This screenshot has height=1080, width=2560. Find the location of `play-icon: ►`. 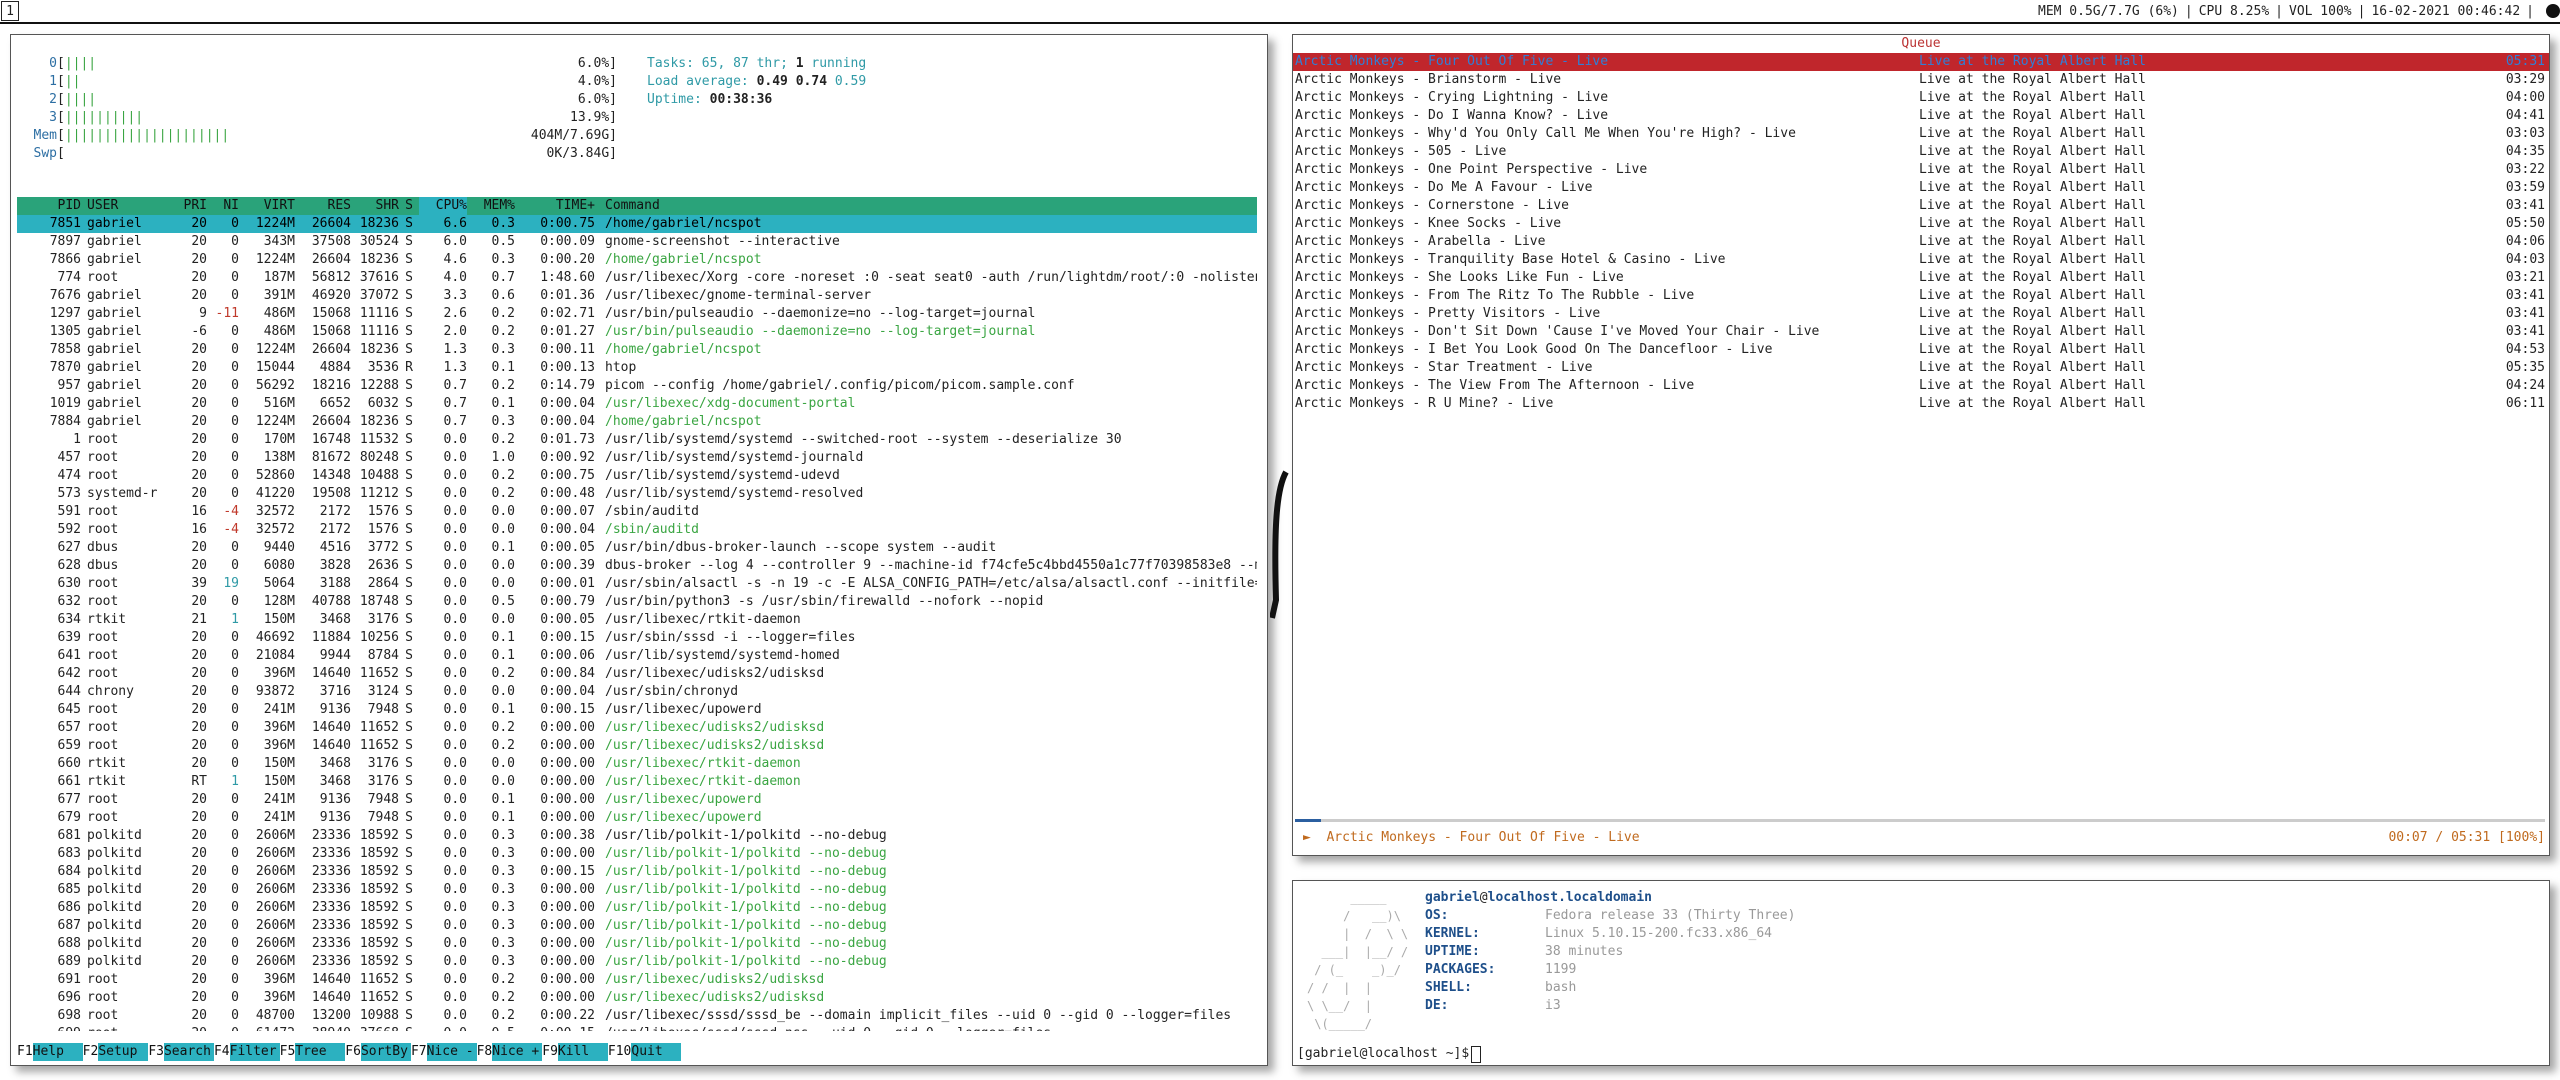

play-icon: ► is located at coordinates (1307, 837).